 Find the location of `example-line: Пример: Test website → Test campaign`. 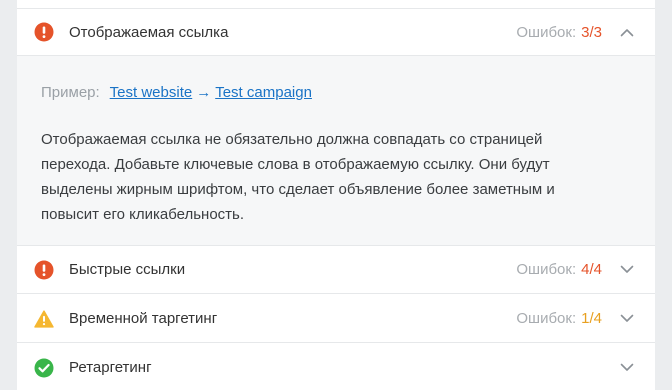

example-line: Пример: Test website → Test campaign is located at coordinates (176, 92).